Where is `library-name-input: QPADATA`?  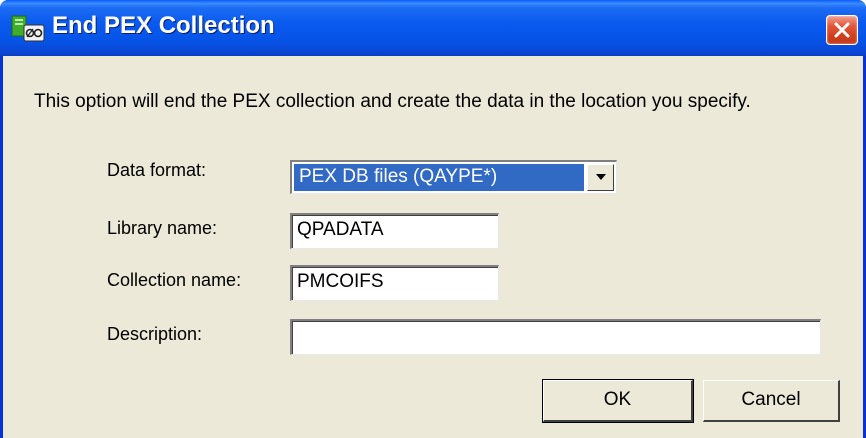
library-name-input: QPADATA is located at coordinates (394, 231).